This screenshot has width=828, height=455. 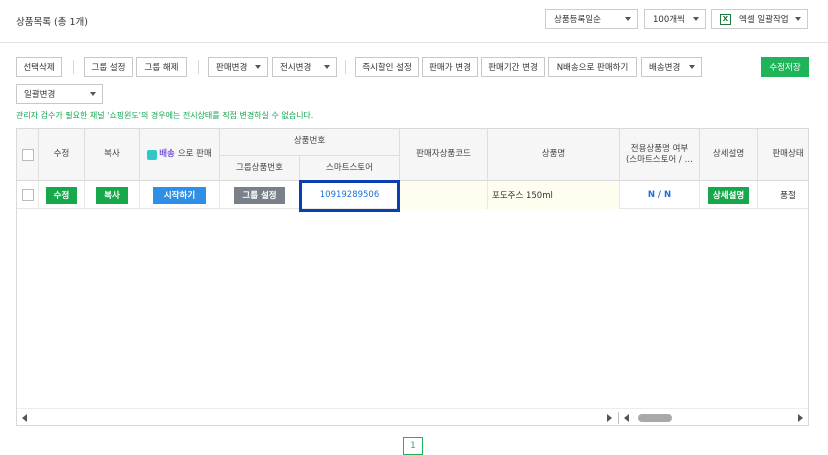 I want to click on row-product-name-cell: 포도주스 150ml, so click(x=554, y=195).